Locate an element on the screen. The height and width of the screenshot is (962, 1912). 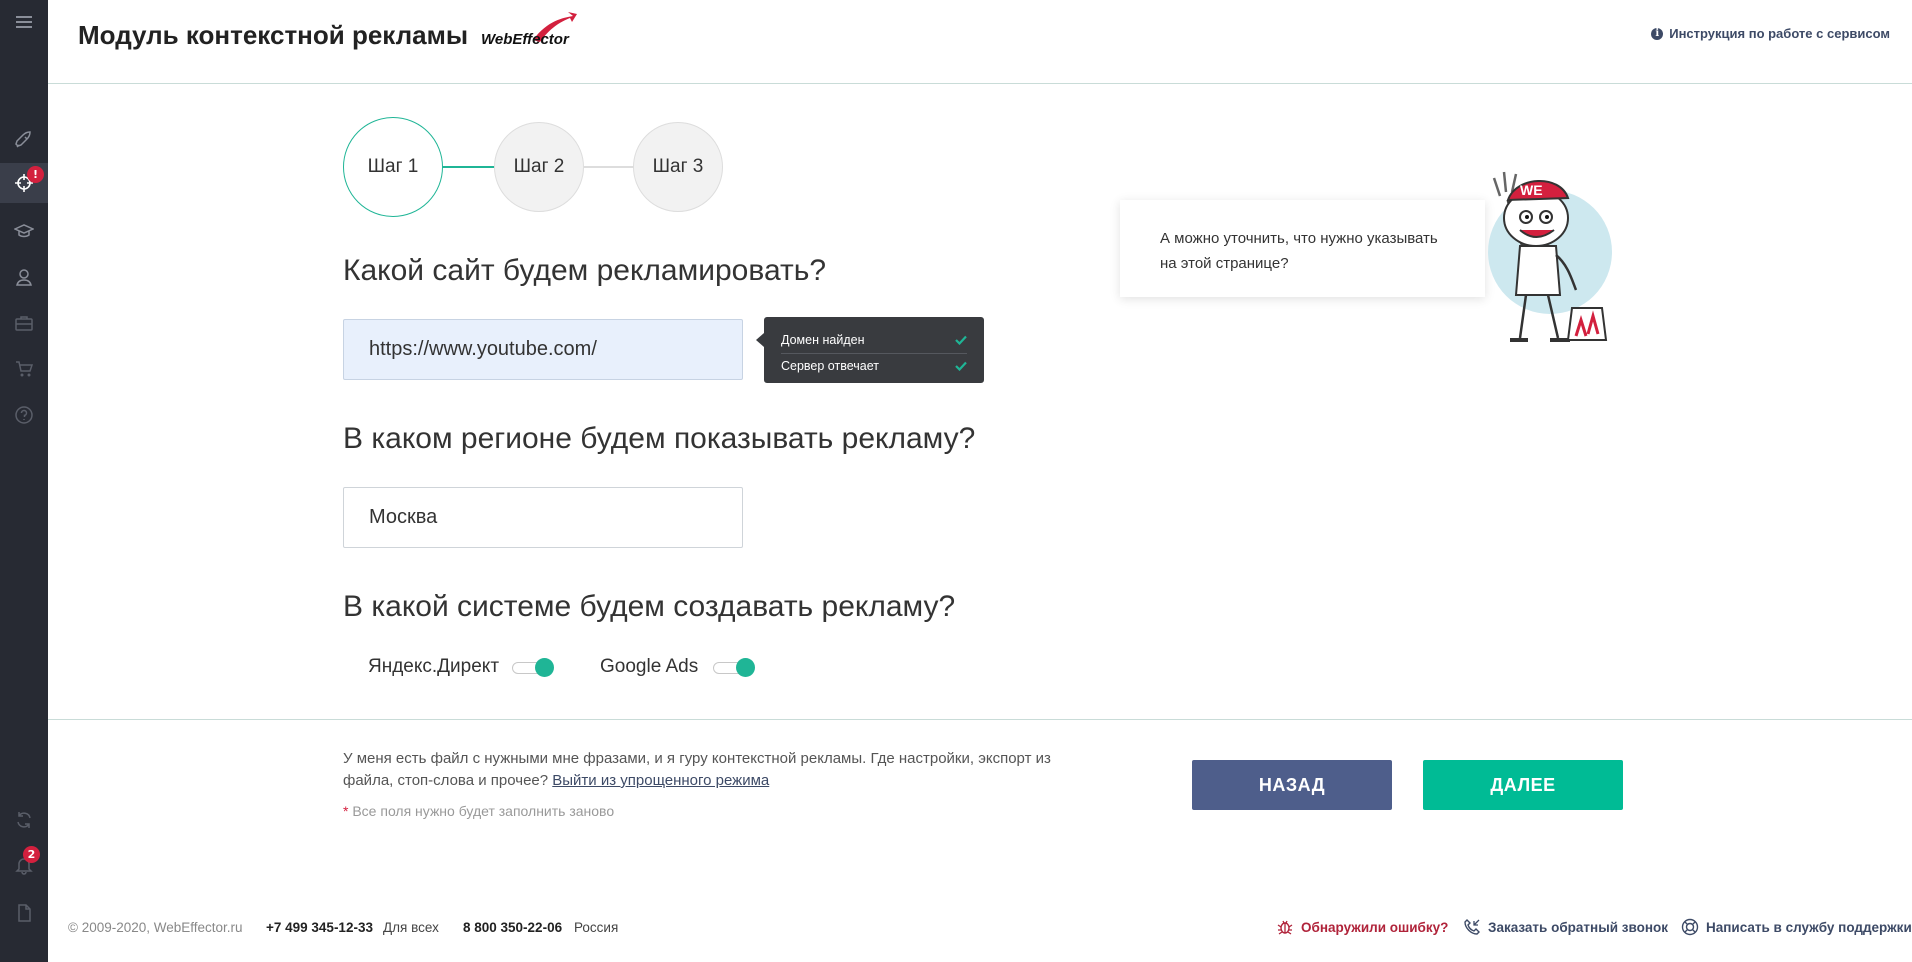
yandex-direct-toggle is located at coordinates (533, 667).